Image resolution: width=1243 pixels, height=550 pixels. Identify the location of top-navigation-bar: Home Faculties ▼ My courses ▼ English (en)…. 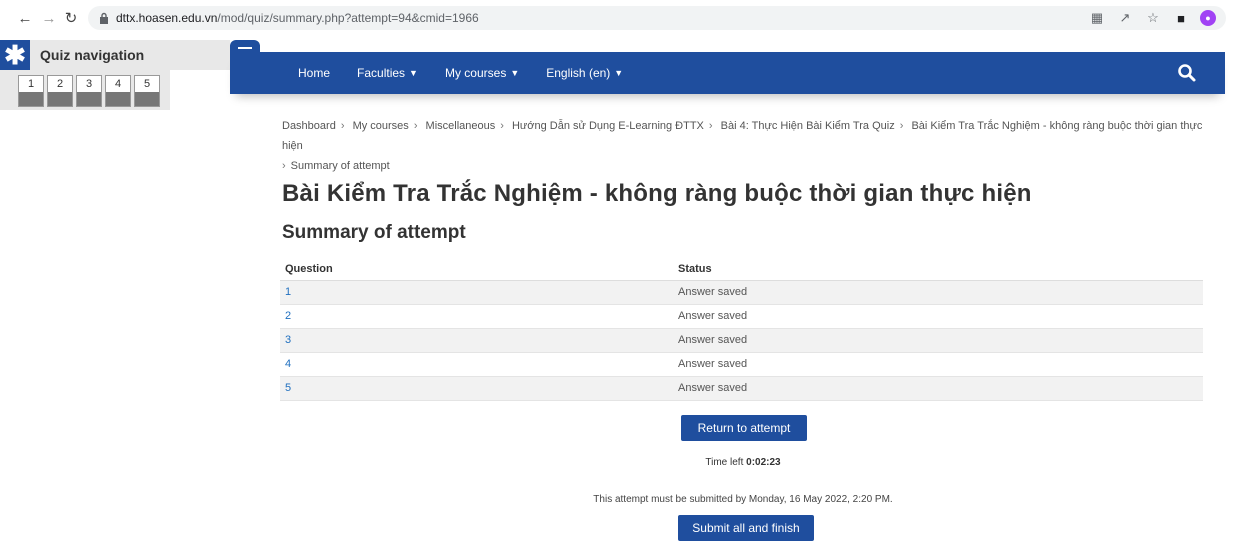
(727, 73).